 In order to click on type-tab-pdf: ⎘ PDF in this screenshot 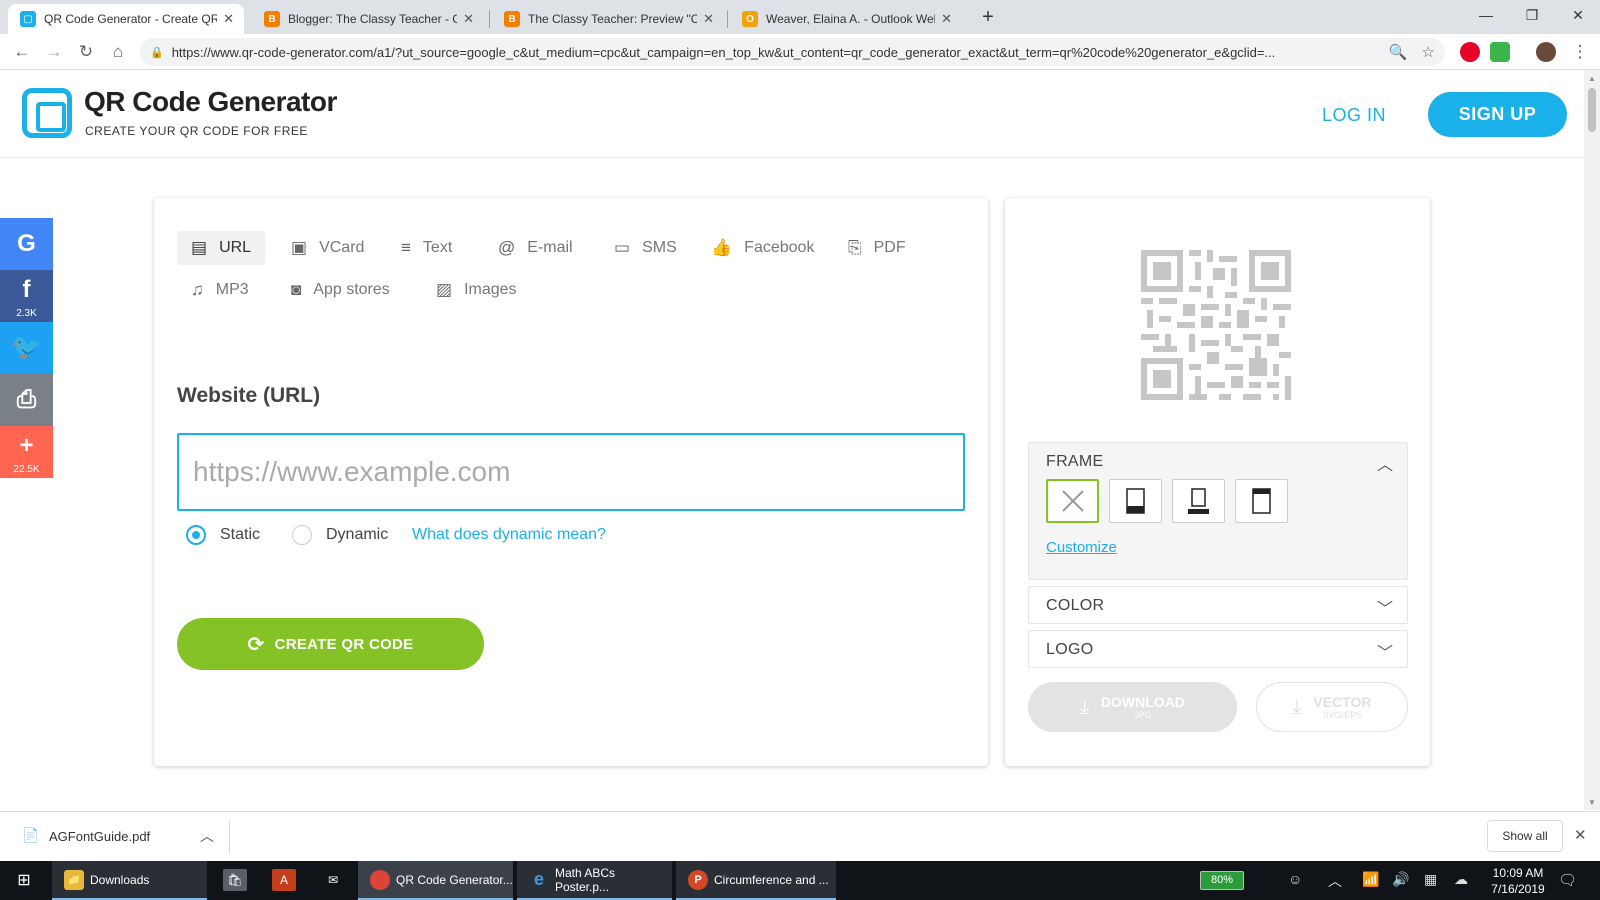, I will do `click(877, 248)`.